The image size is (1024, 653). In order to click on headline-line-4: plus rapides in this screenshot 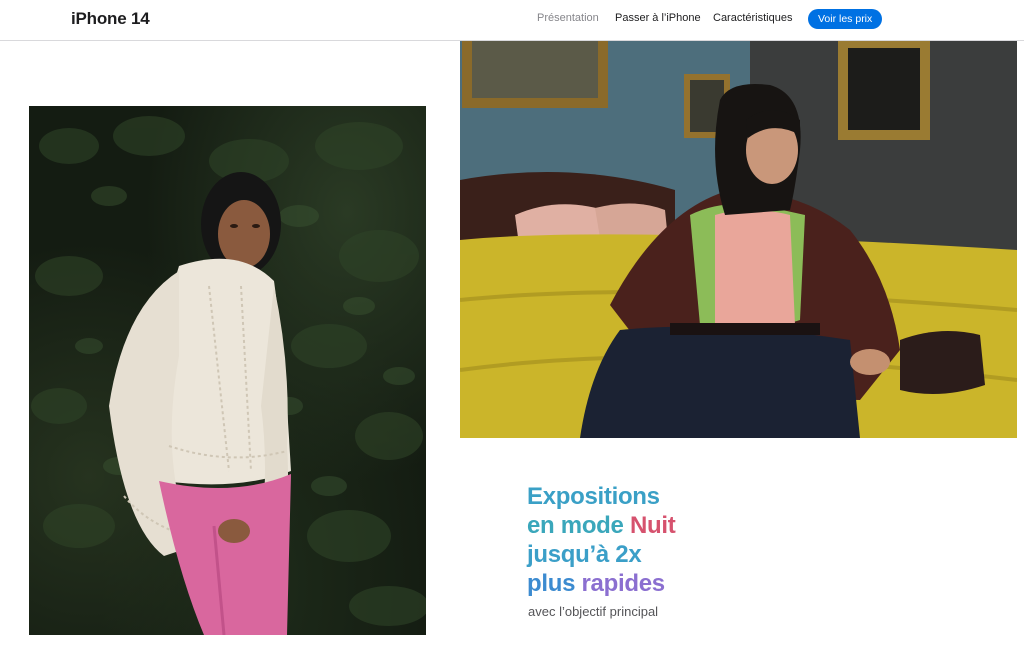, I will do `click(601, 583)`.